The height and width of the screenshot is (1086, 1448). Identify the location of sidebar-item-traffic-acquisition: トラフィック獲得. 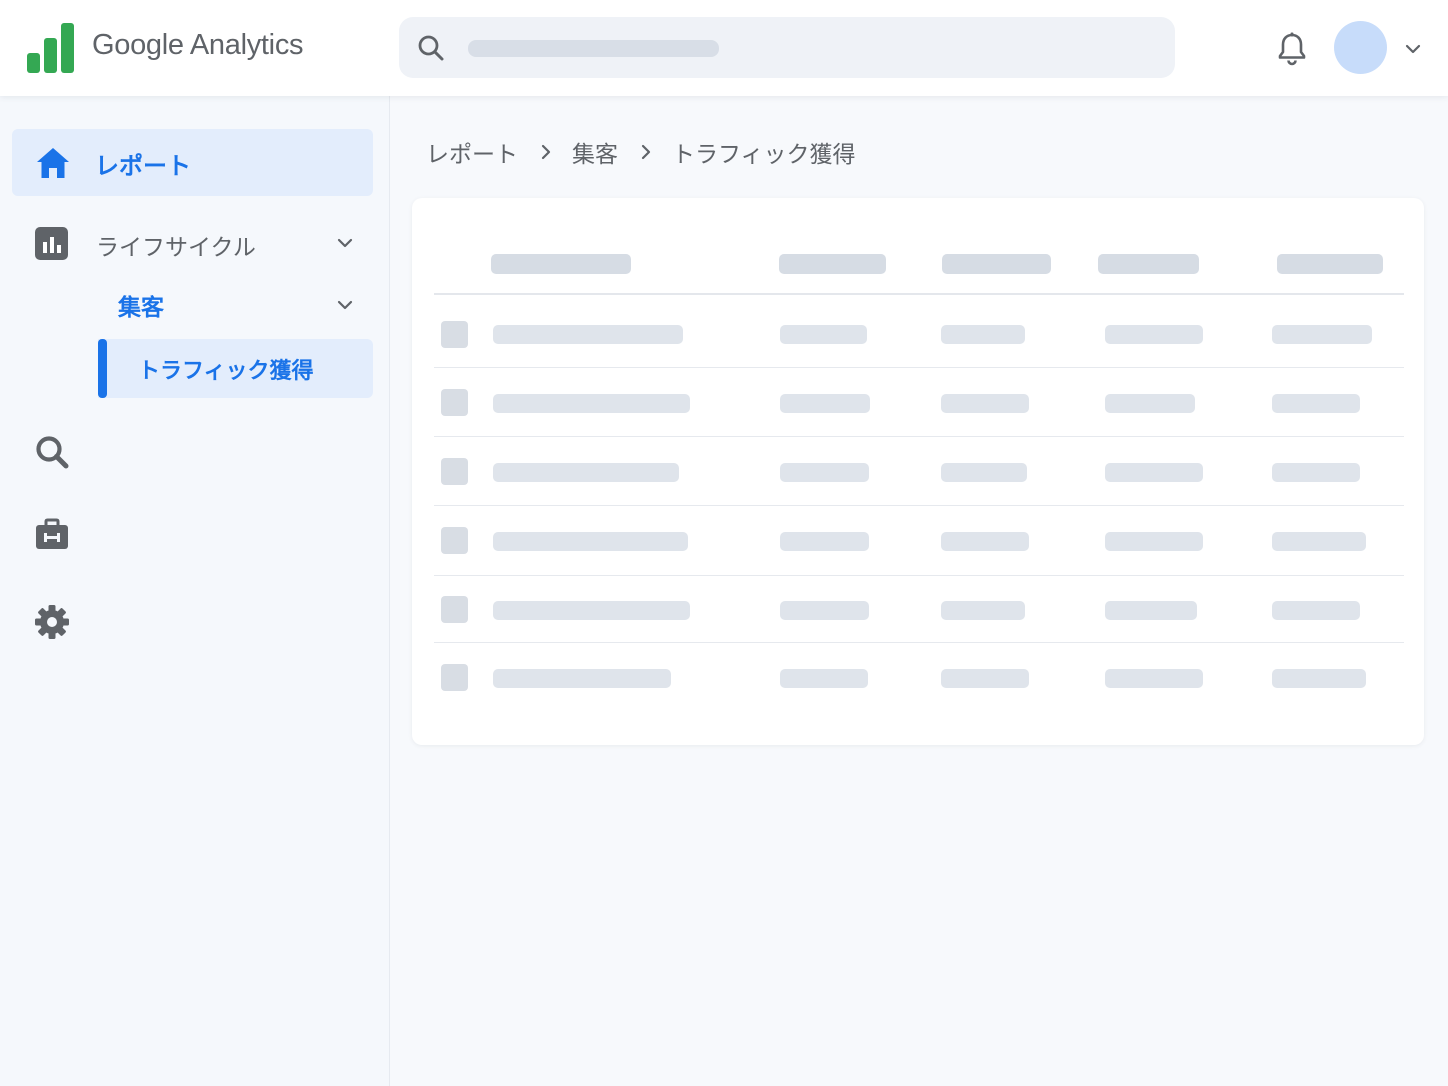
(235, 368).